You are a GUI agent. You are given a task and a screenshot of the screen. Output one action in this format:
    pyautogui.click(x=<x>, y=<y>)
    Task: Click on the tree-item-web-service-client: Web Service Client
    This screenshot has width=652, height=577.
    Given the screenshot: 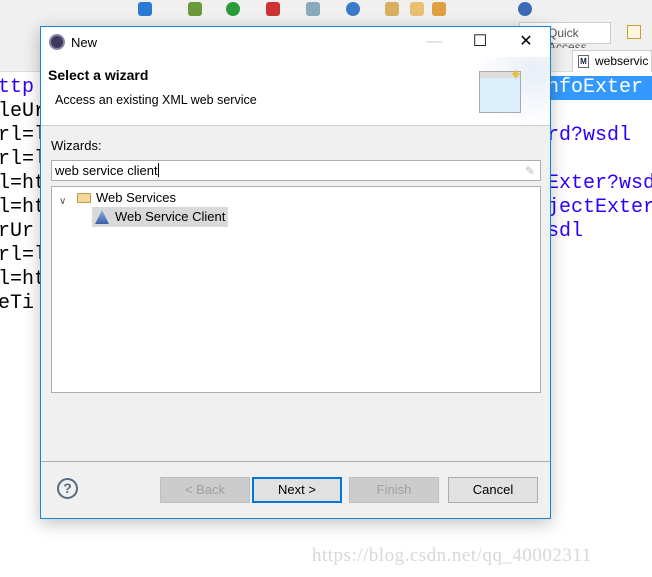 What is the action you would take?
    pyautogui.click(x=160, y=217)
    